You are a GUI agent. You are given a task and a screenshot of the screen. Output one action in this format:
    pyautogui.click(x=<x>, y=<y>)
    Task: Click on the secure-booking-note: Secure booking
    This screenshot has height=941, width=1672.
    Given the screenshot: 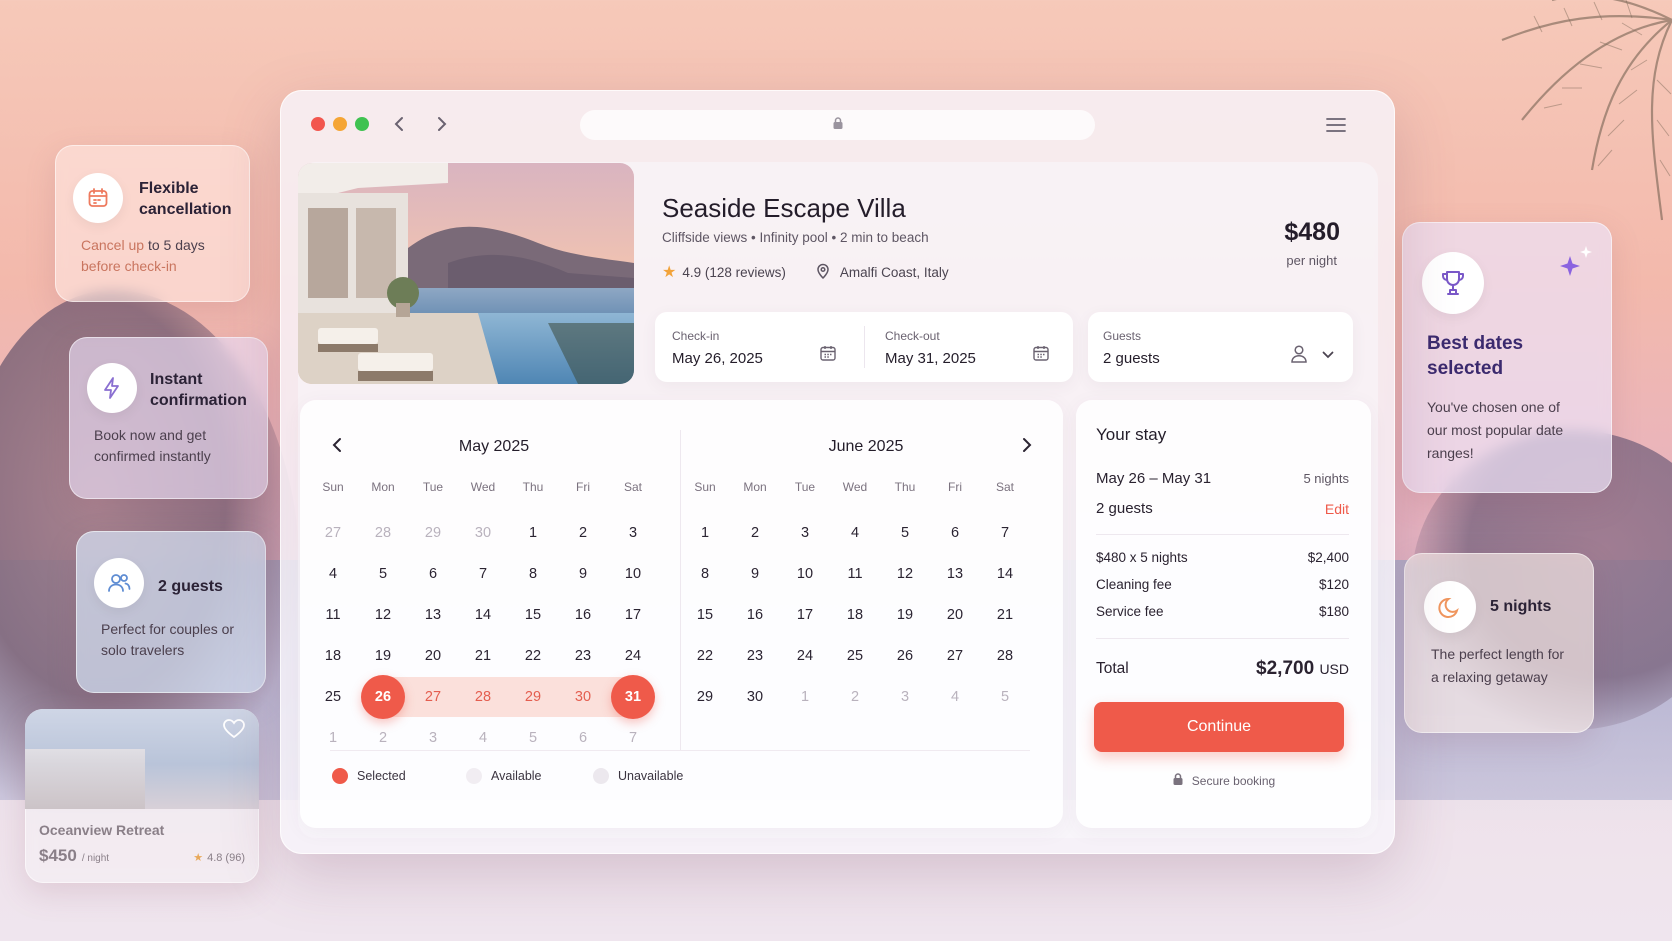 What is the action you would take?
    pyautogui.click(x=1223, y=780)
    